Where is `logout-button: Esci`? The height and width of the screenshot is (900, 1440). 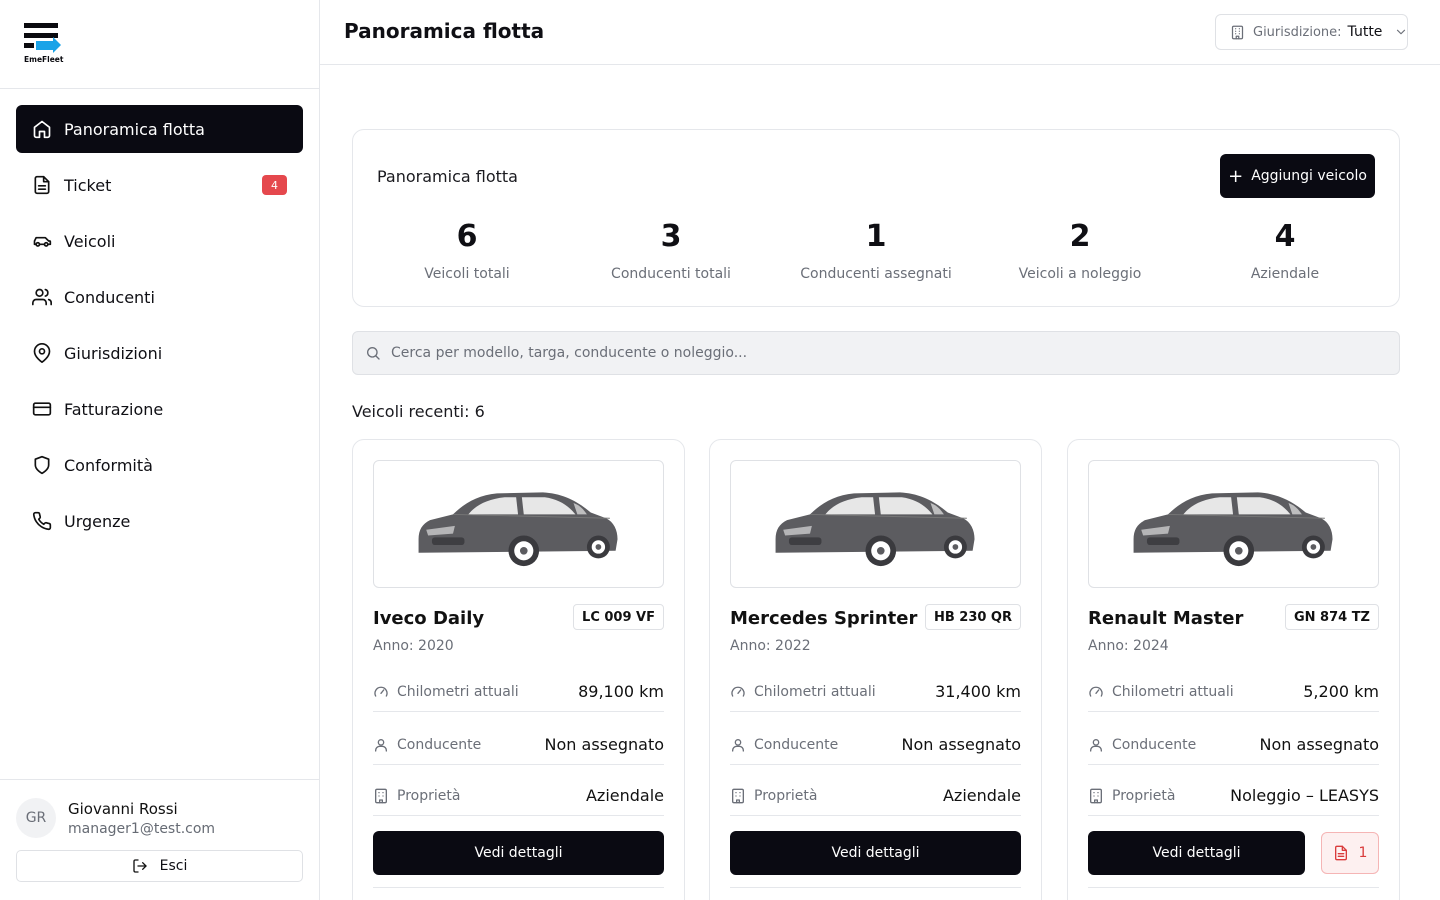
logout-button: Esci is located at coordinates (159, 866).